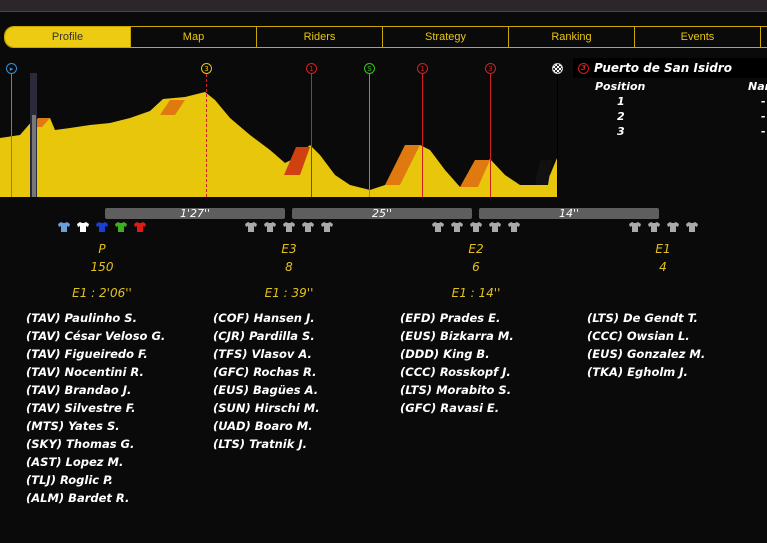  What do you see at coordinates (646, 354) in the screenshot?
I see `rider-item: (EUS) Gonzalez M.` at bounding box center [646, 354].